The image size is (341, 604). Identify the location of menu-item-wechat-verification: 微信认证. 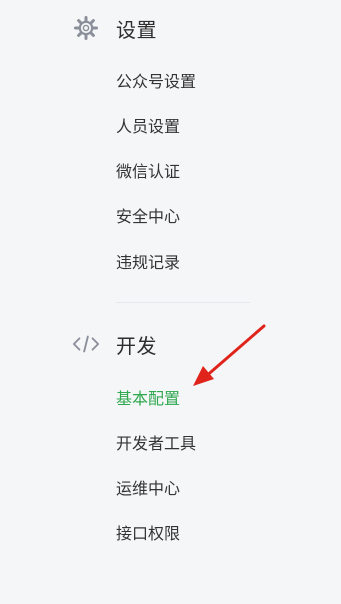
(148, 172).